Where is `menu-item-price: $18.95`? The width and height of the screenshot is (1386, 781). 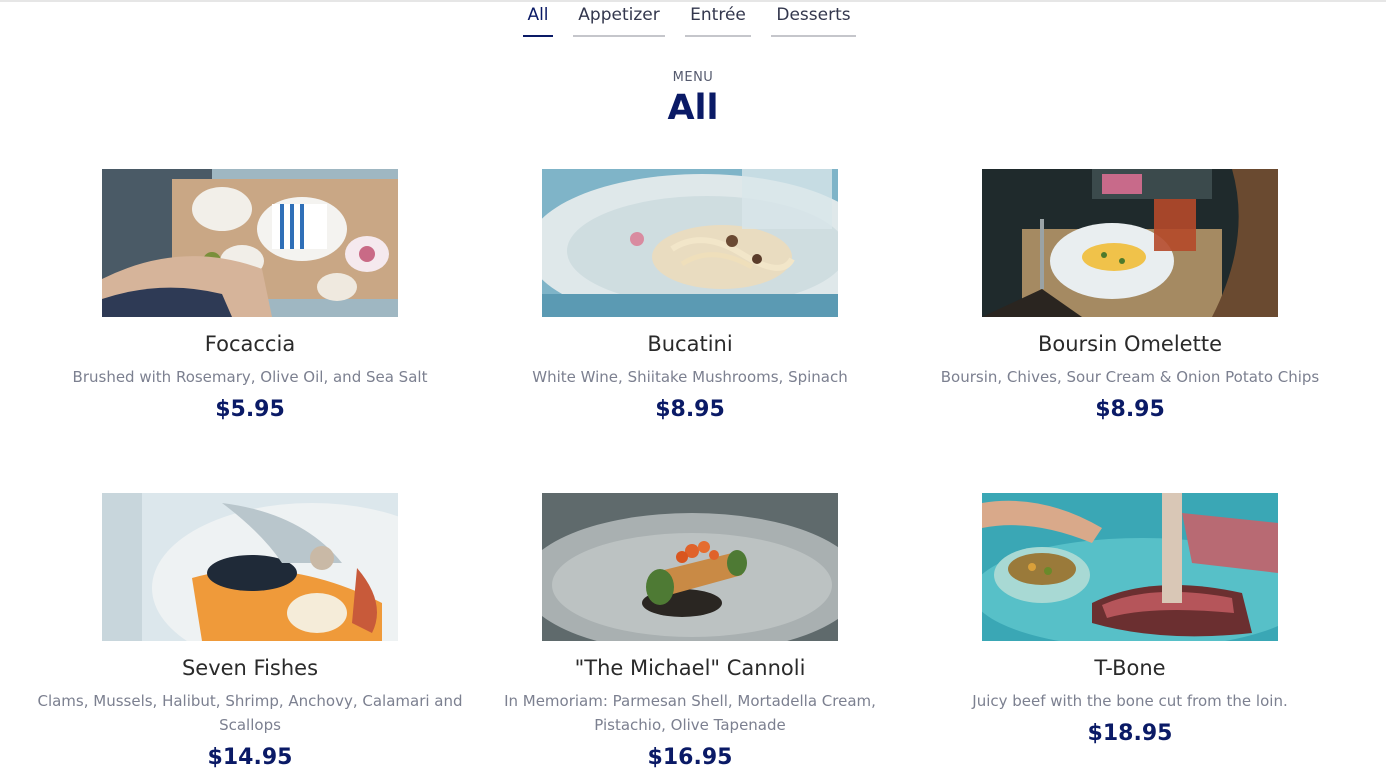 menu-item-price: $18.95 is located at coordinates (1130, 733).